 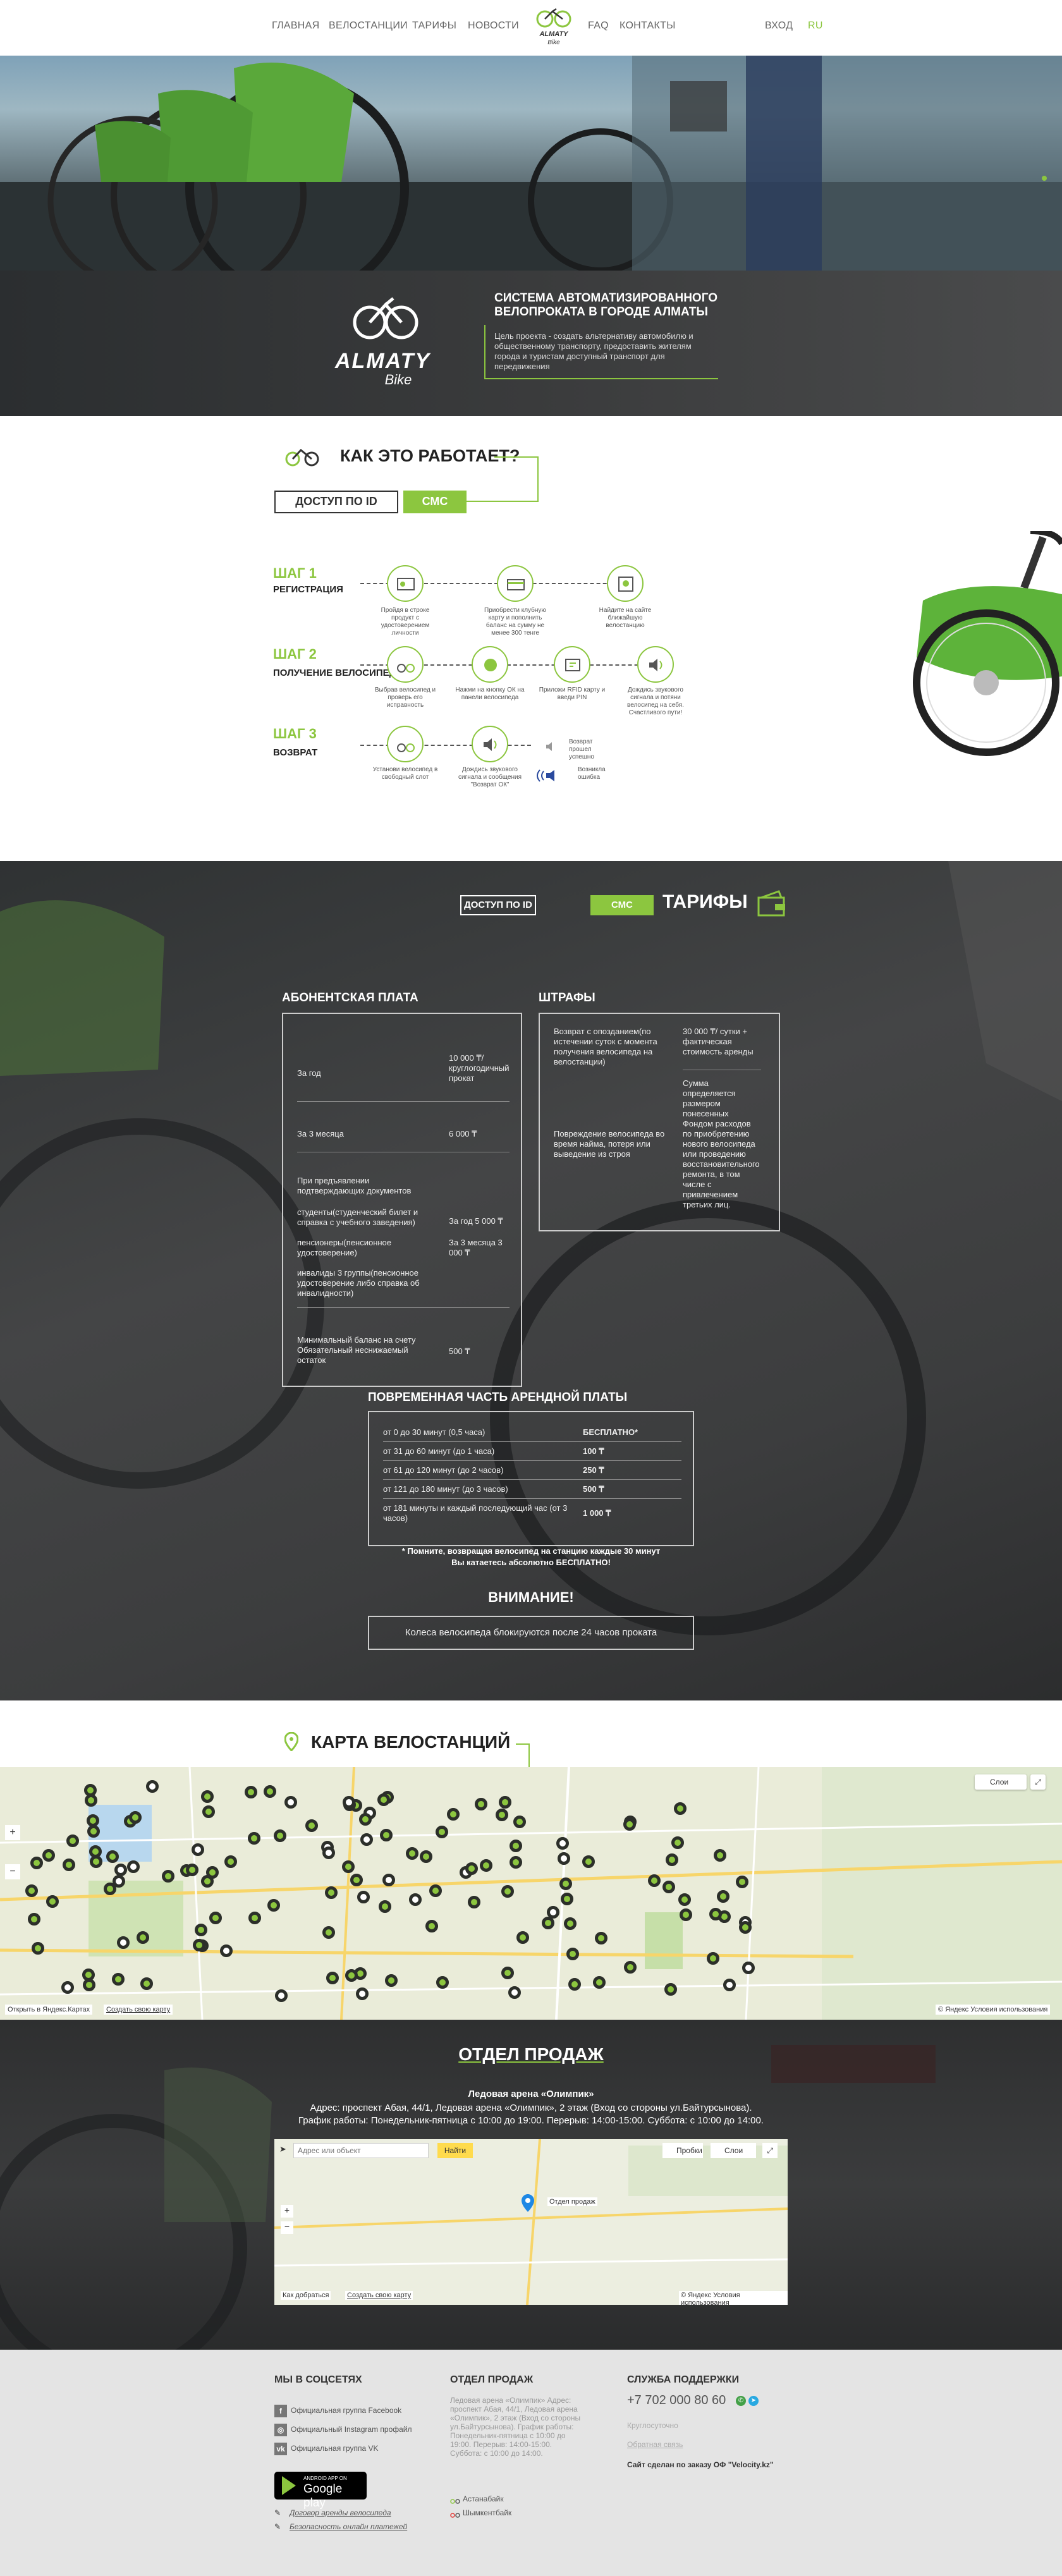 I want to click on map-terms: © Яндекс Условия использования, so click(x=993, y=2010).